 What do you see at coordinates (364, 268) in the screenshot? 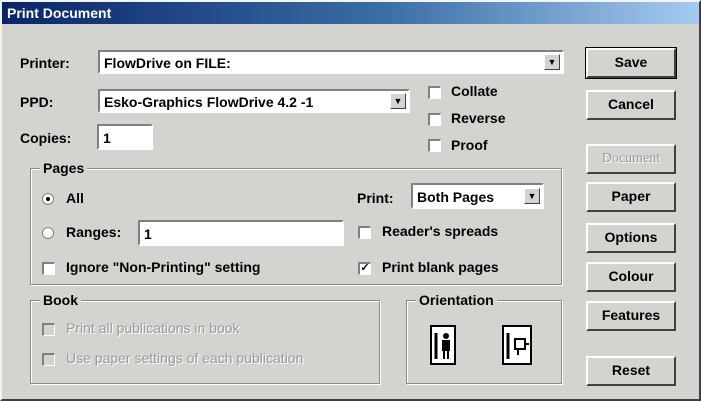
I see `print-blank-checkbox: ✓` at bounding box center [364, 268].